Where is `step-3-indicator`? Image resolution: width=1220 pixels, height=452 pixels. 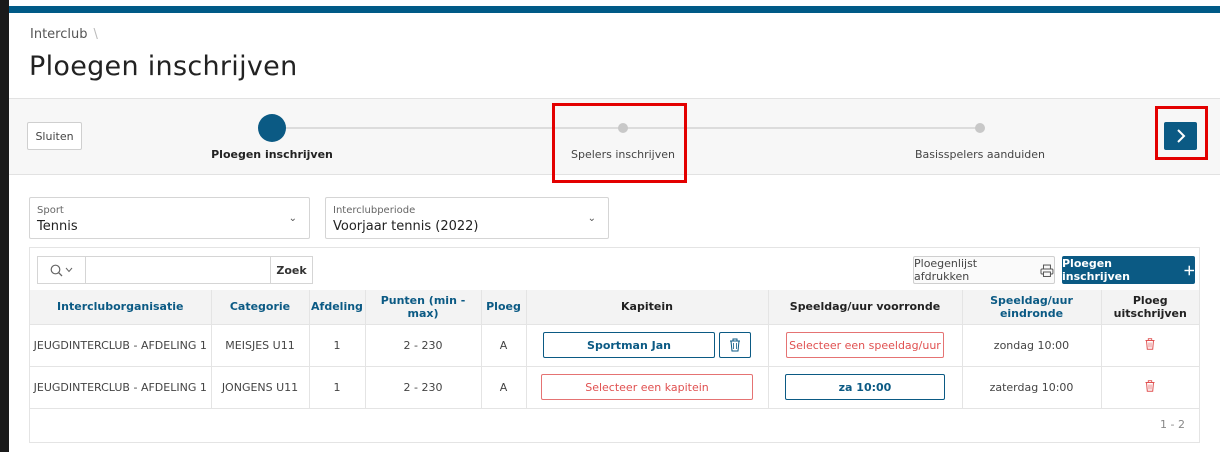
step-3-indicator is located at coordinates (980, 128).